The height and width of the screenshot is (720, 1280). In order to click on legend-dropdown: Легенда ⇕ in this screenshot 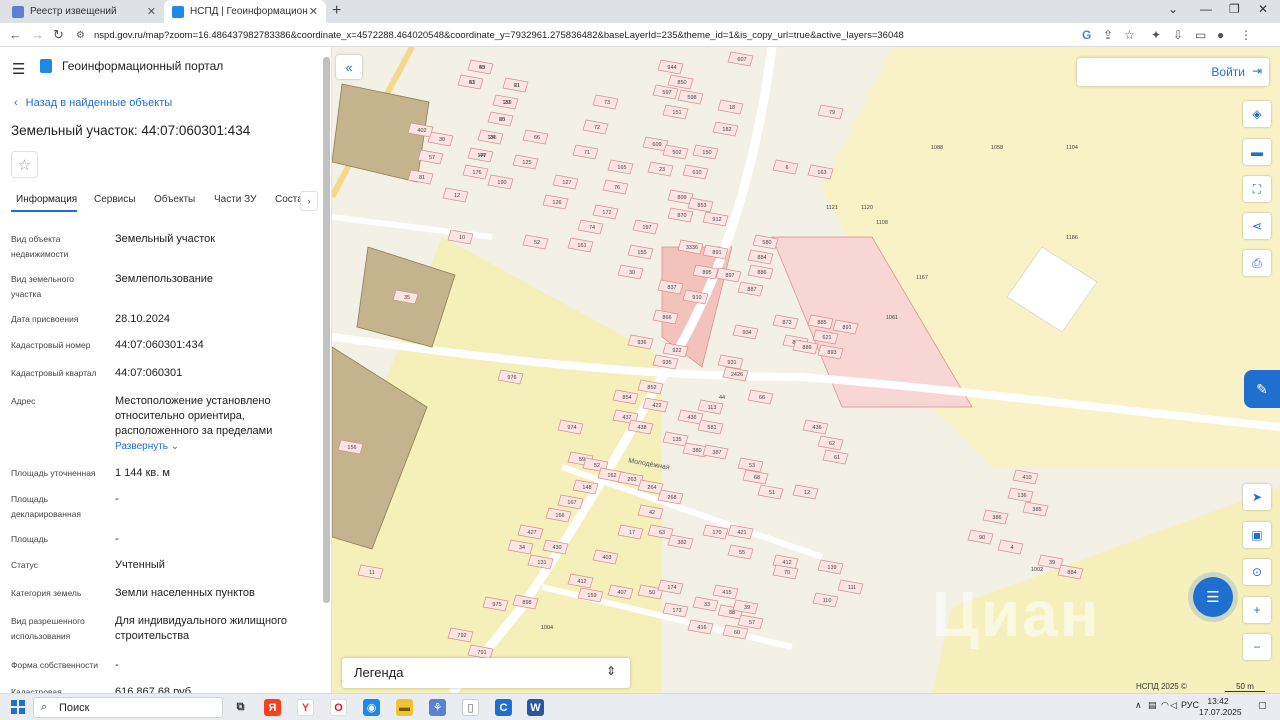, I will do `click(486, 673)`.